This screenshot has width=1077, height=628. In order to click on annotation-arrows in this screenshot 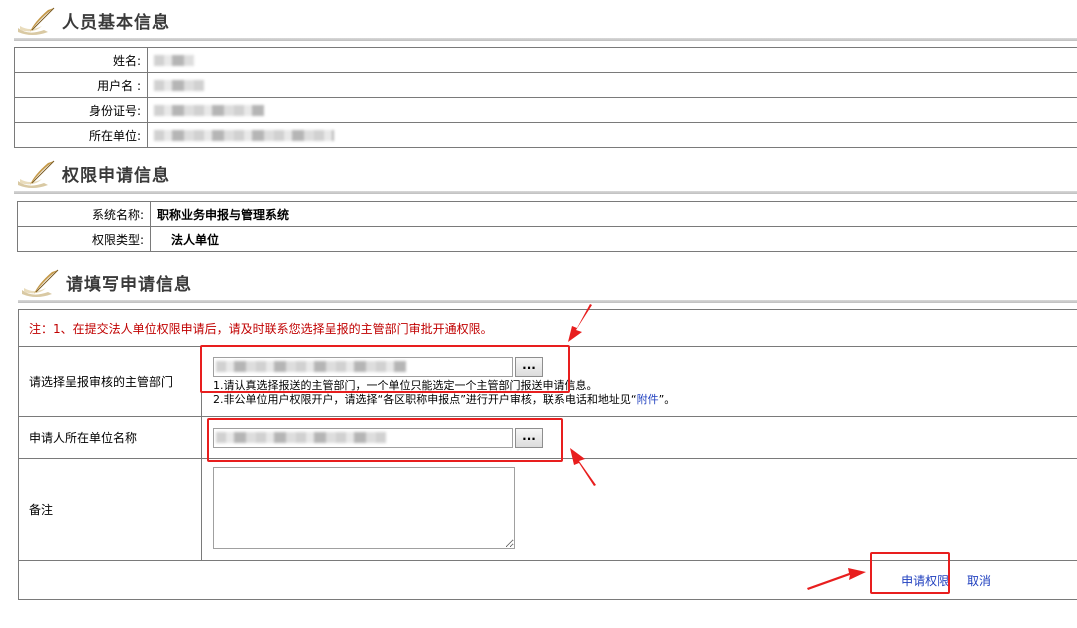, I will do `click(717, 447)`.